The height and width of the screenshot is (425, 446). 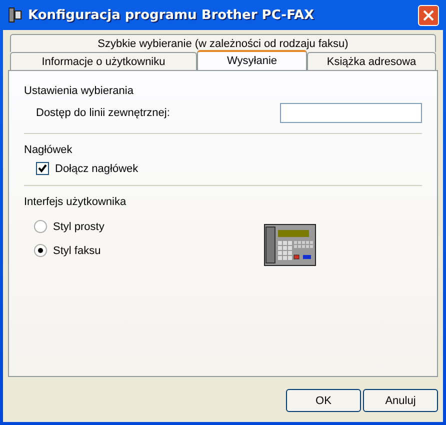 What do you see at coordinates (290, 245) in the screenshot?
I see `fax-machine-icon` at bounding box center [290, 245].